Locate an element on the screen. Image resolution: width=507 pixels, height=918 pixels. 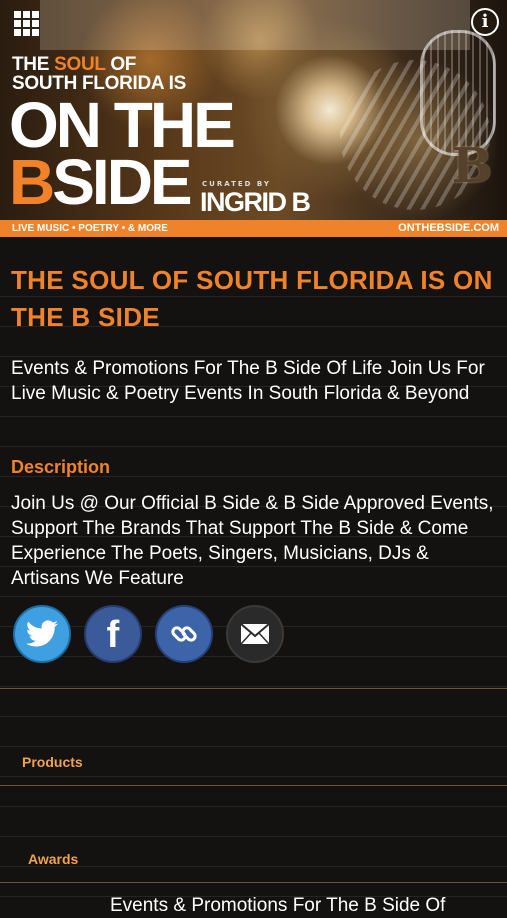
headline-big-side: SIDE is located at coordinates (122, 182).